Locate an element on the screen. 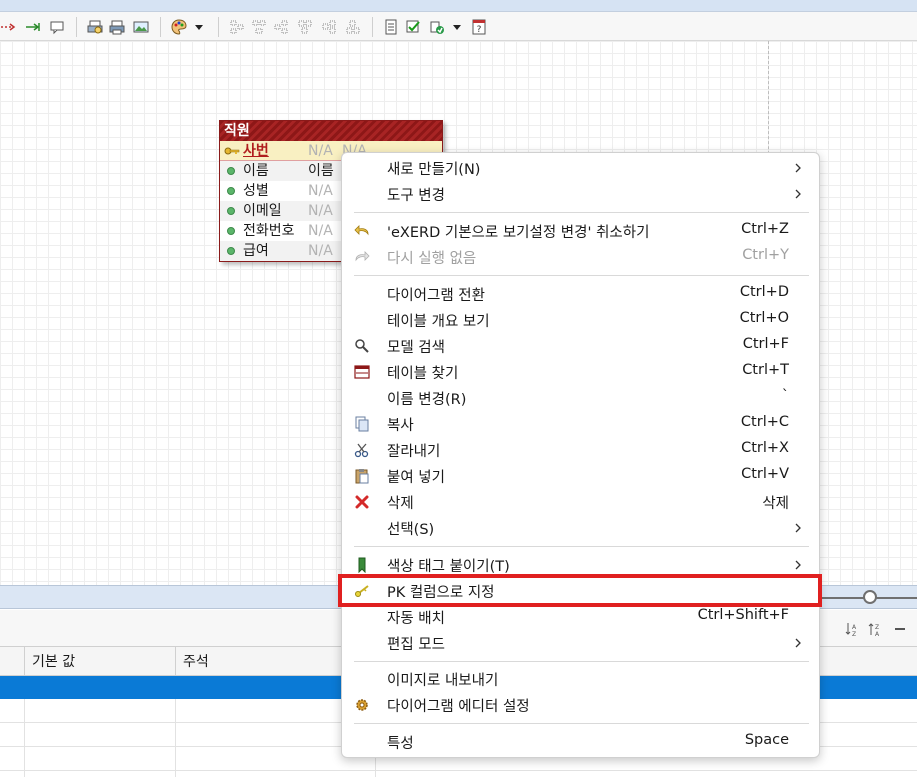 This screenshot has height=777, width=917. menu-item-editor-settings: 다이어그램 에디터 설정 is located at coordinates (580, 705).